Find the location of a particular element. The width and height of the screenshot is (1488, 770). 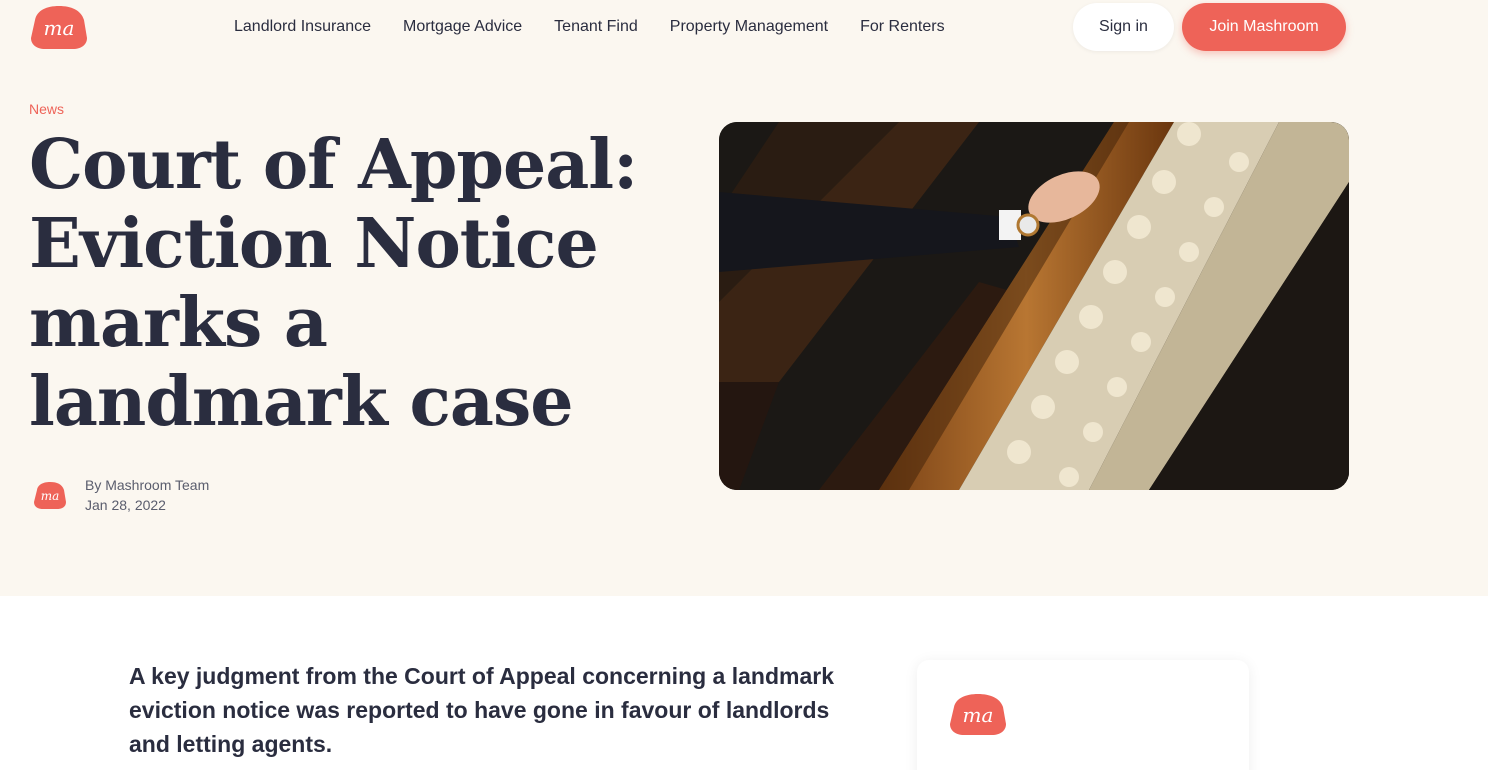

nav-landlord-insurance: Landlord Insurance is located at coordinates (302, 27).